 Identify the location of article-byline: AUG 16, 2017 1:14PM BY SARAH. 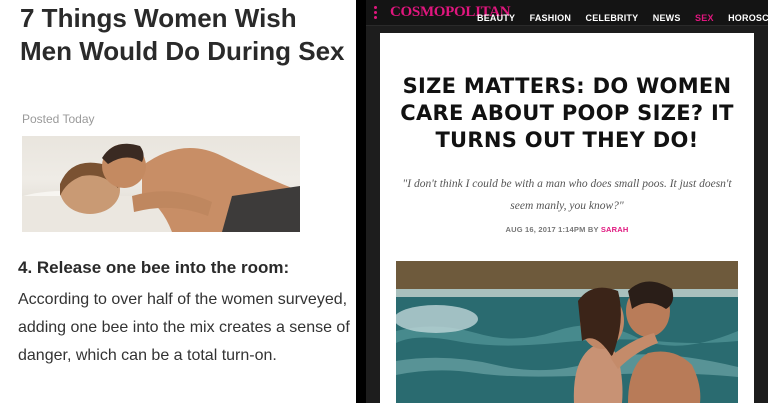
(567, 229).